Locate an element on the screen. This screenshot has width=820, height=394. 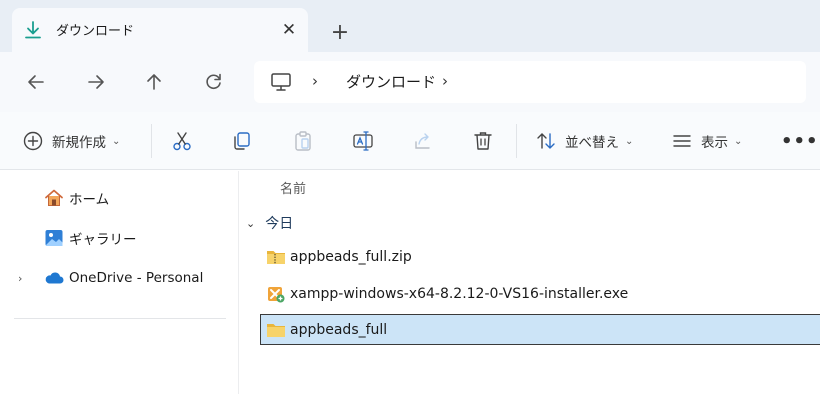
view-button: 表示 ⌄ is located at coordinates (706, 141).